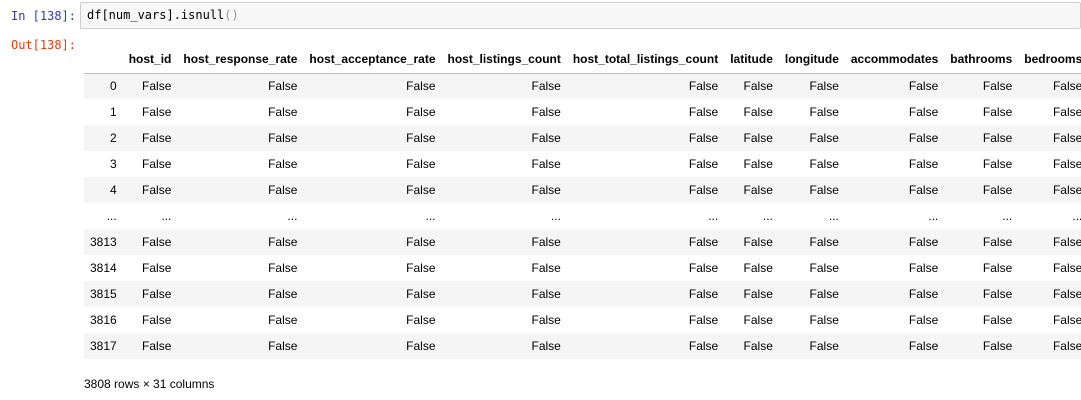 Image resolution: width=1081 pixels, height=400 pixels. What do you see at coordinates (149, 384) in the screenshot?
I see `dataframe-shape: 3808 rows × 31 columns` at bounding box center [149, 384].